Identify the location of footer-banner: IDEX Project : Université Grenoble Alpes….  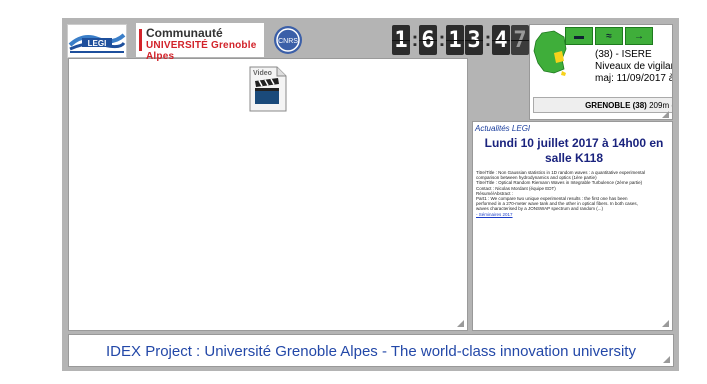
(371, 350).